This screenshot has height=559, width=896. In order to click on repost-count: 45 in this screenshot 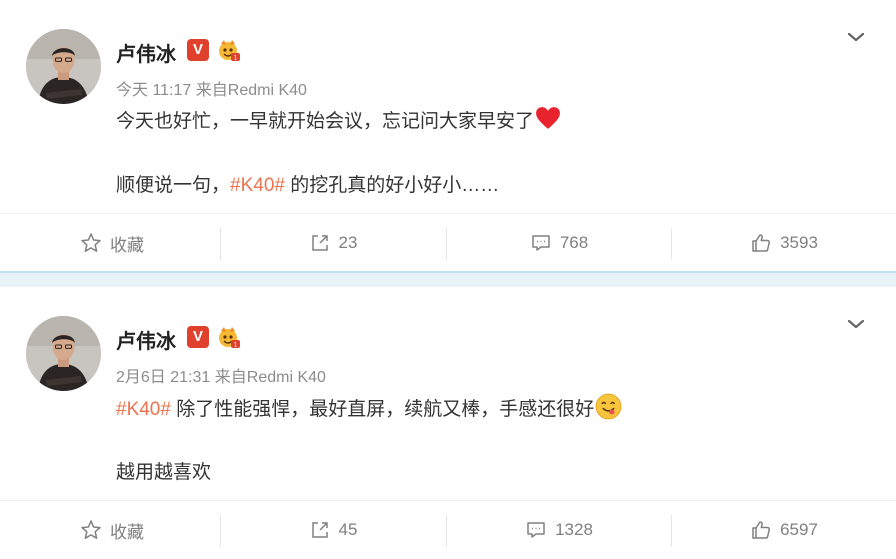, I will do `click(348, 529)`.